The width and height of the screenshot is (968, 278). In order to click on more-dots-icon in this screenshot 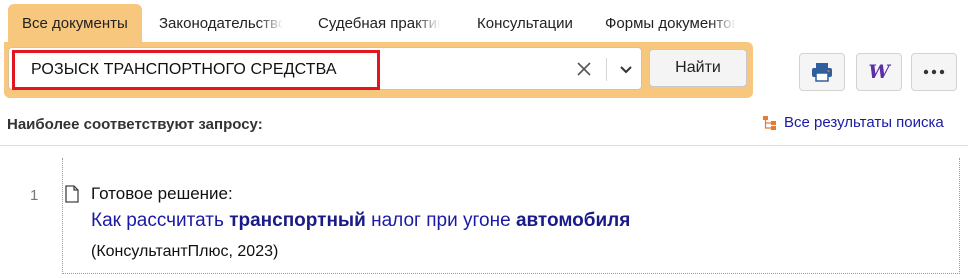, I will do `click(934, 72)`.